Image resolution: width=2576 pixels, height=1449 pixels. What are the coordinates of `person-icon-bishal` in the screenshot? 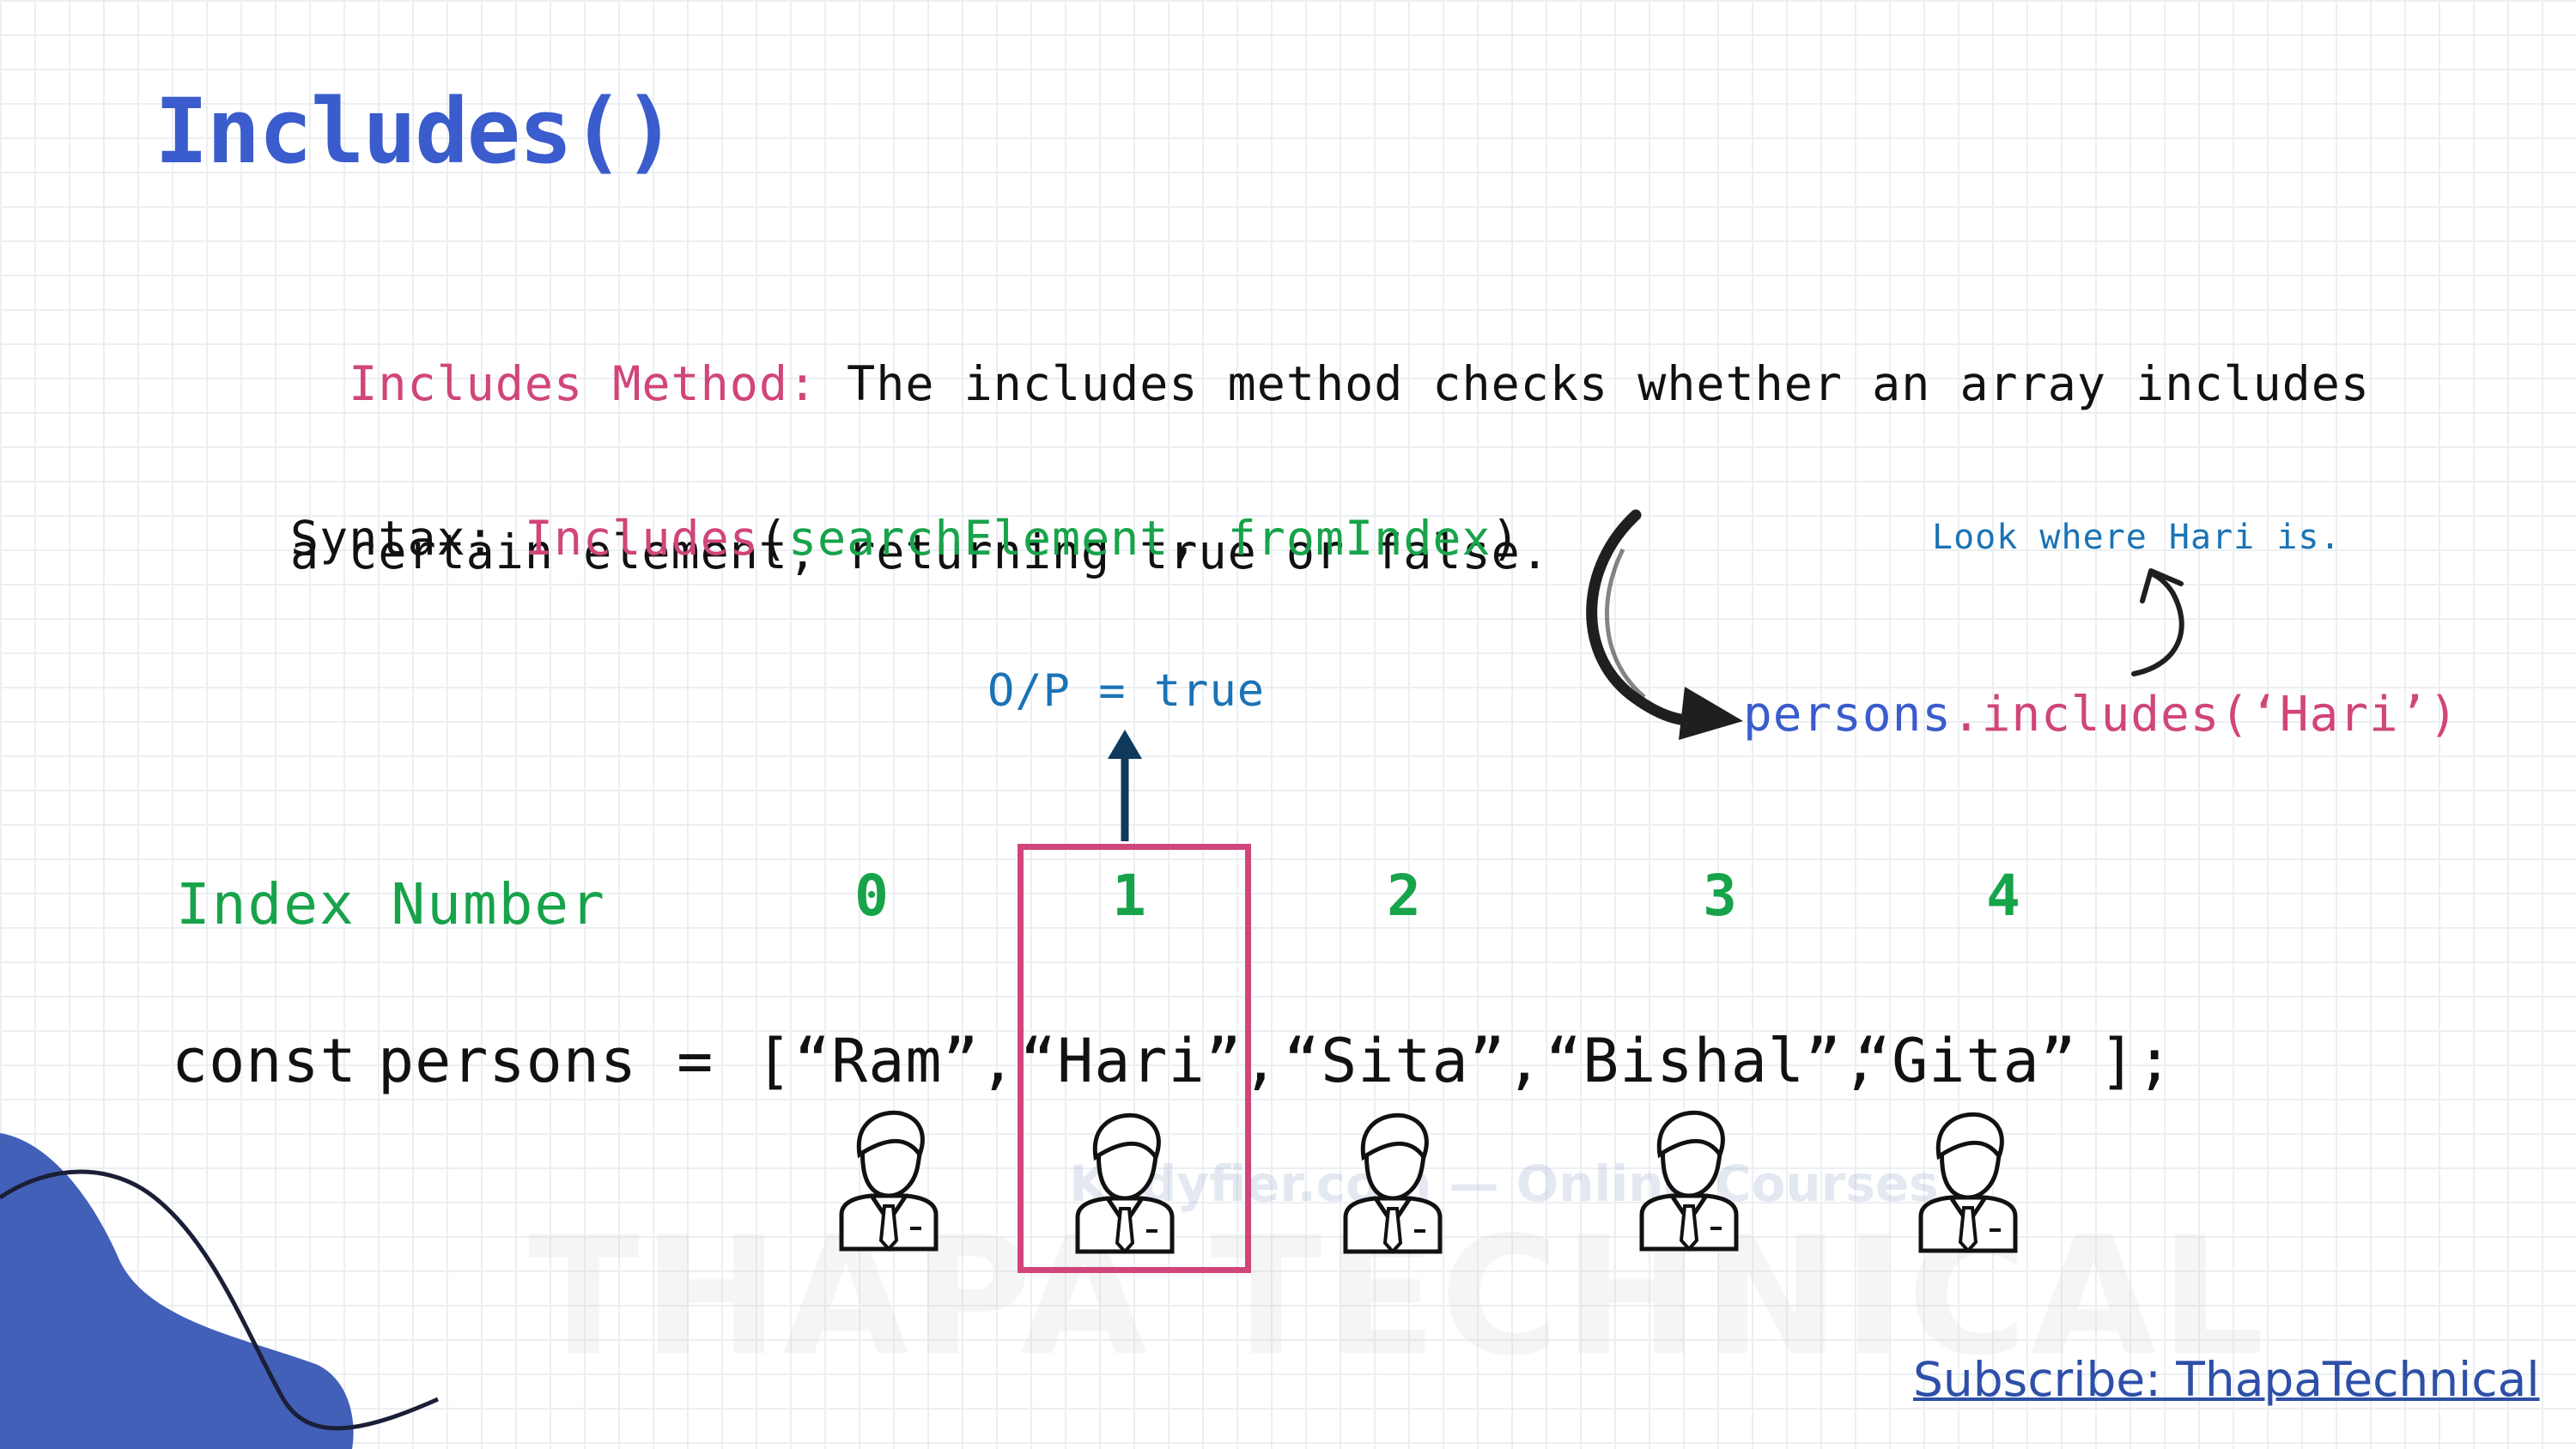 It's located at (1689, 1181).